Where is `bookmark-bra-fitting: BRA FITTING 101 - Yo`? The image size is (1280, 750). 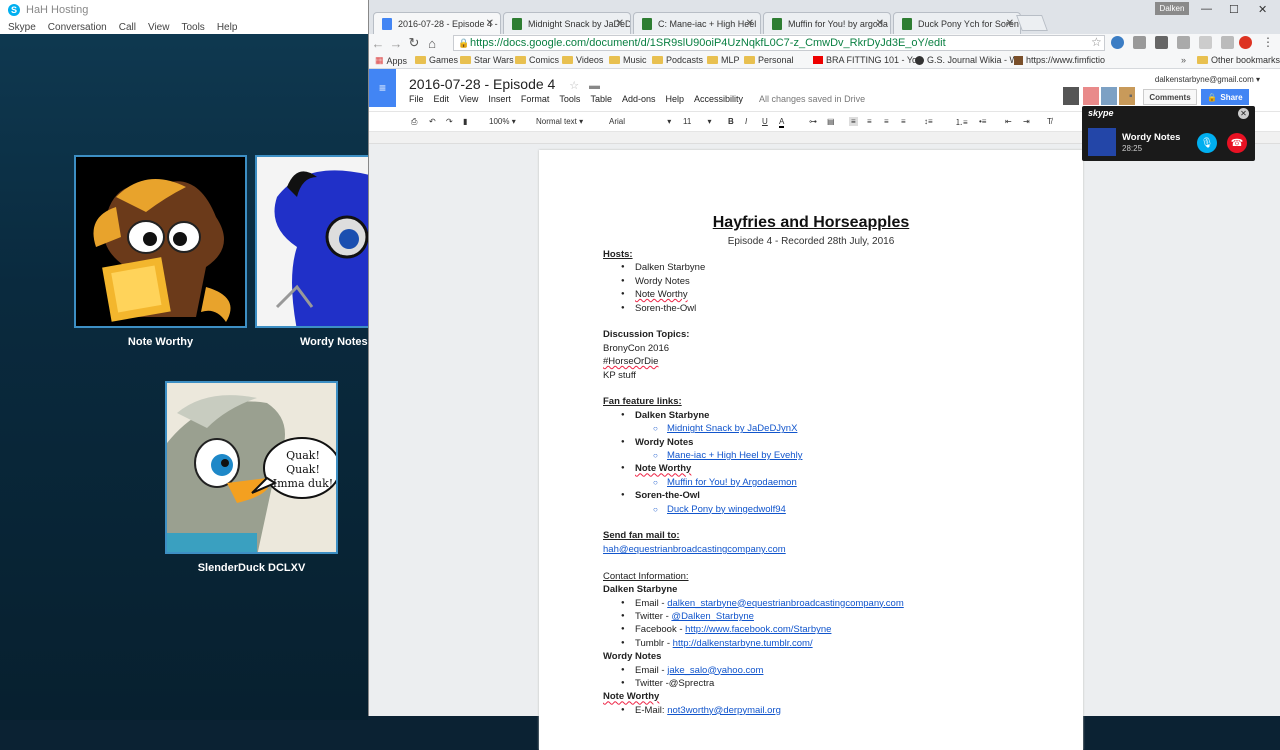
bookmark-bra-fitting: BRA FITTING 101 - Yo is located at coordinates (865, 60).